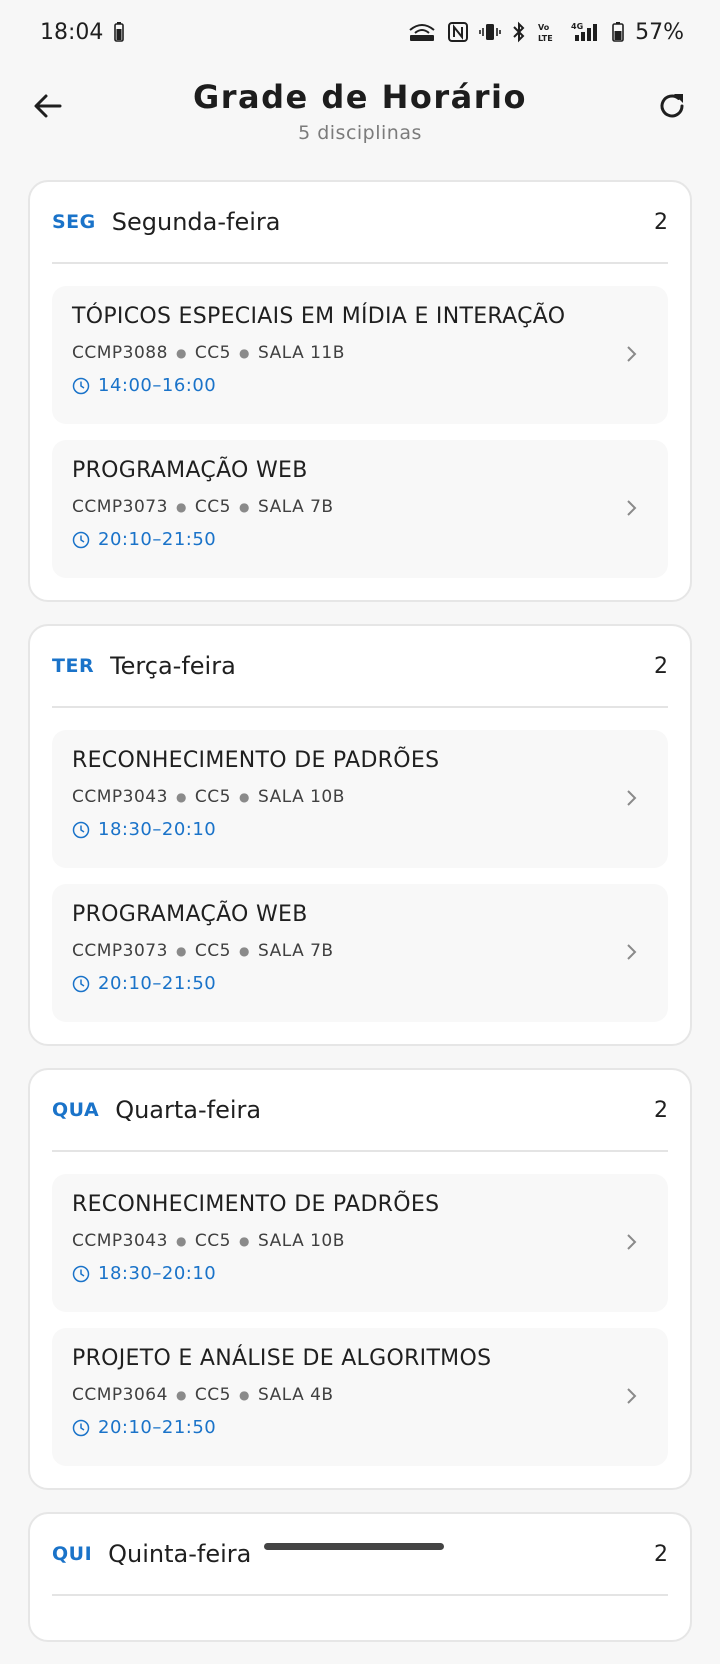 Image resolution: width=720 pixels, height=1664 pixels. Describe the element at coordinates (545, 38) in the screenshot. I see `svg-text: LTE` at that location.